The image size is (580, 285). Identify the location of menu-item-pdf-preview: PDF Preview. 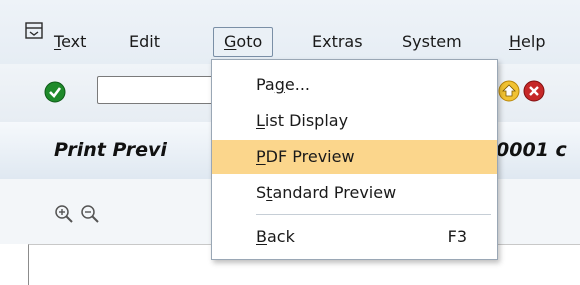
(354, 157).